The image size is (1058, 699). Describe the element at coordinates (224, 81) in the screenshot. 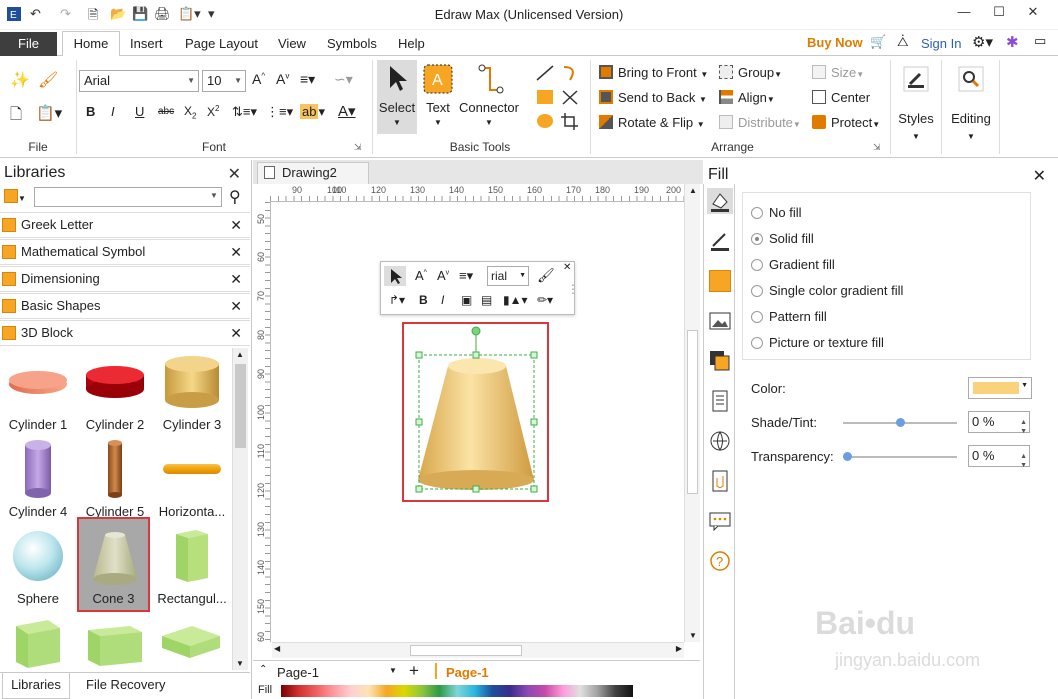

I see `font-size-select: 10 ▼` at that location.